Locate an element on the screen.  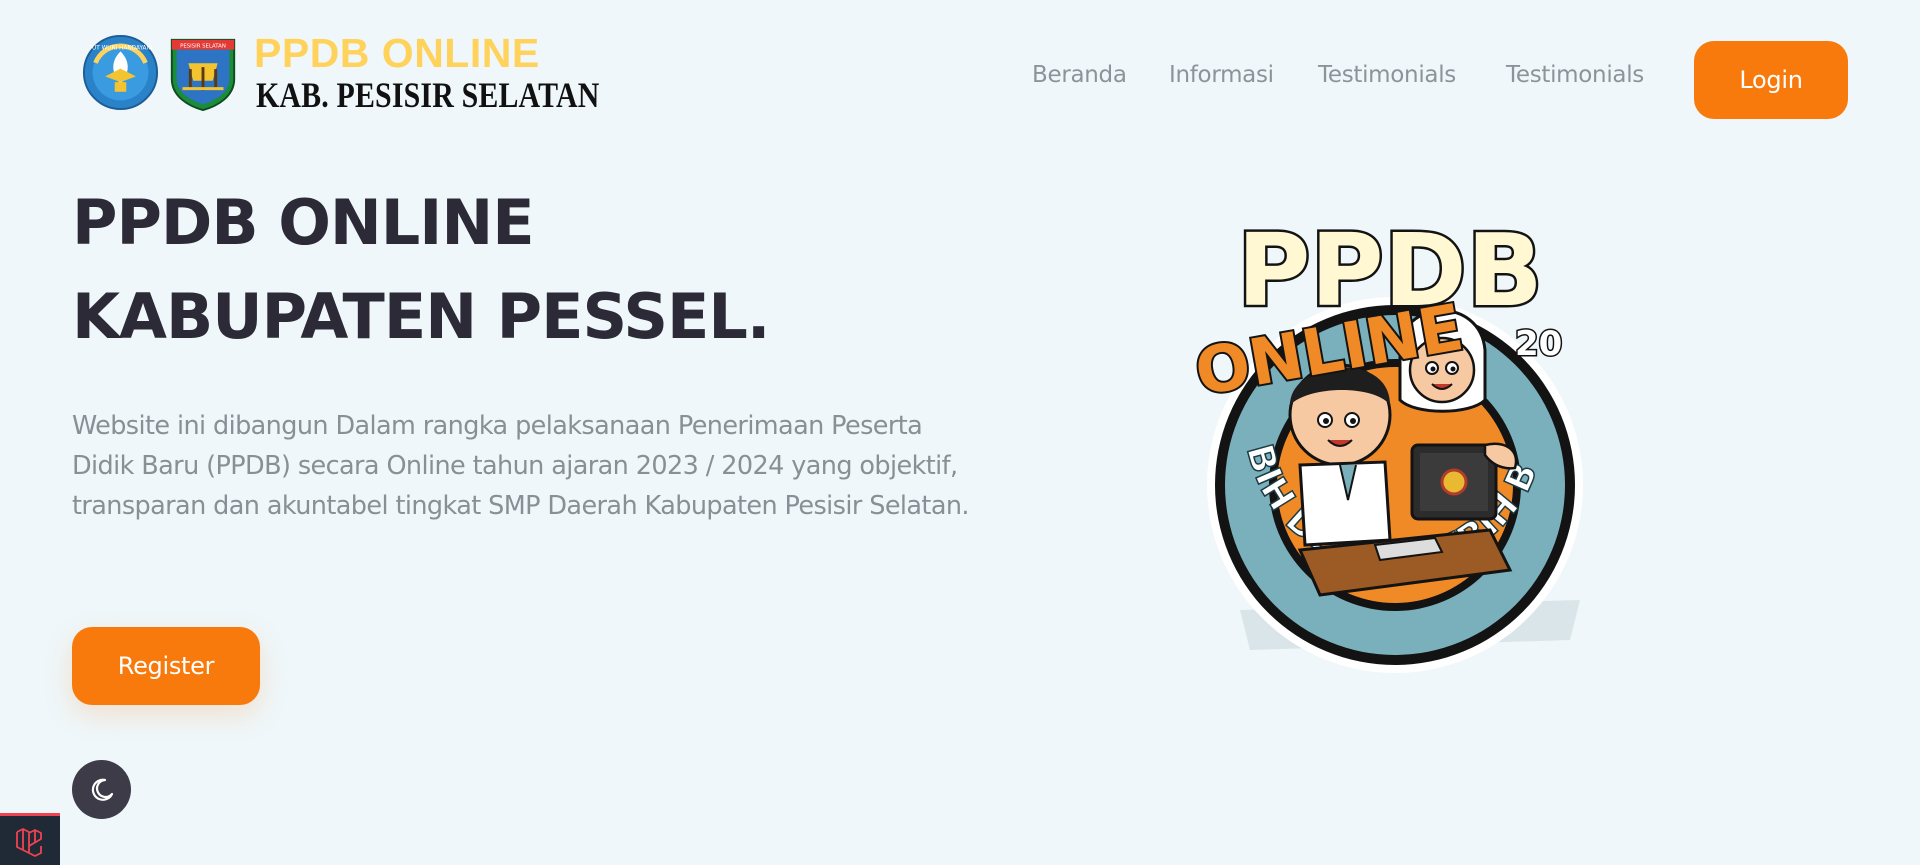
debug-bar-badge is located at coordinates (30, 839).